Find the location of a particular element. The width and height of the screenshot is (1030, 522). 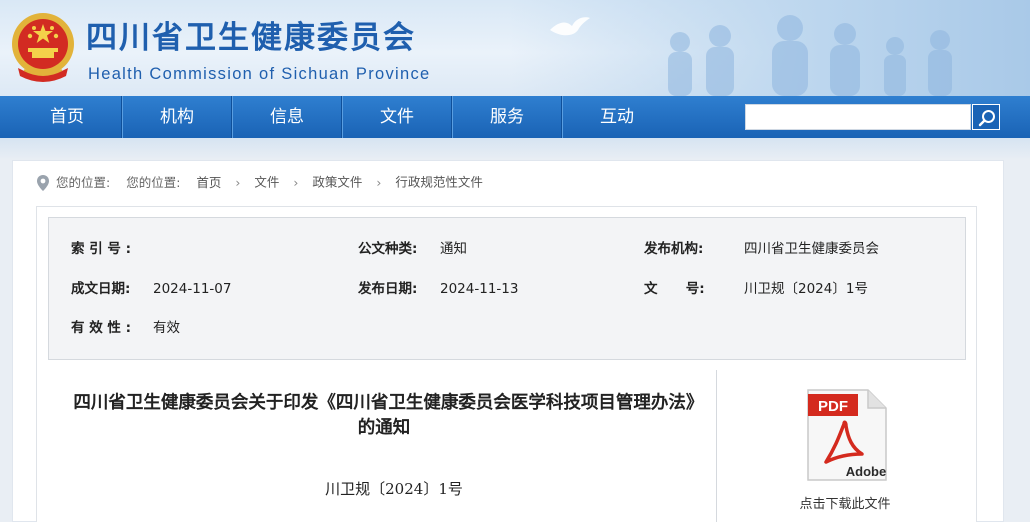

document-number: 川卫规〔2024〕1号 is located at coordinates (394, 489).